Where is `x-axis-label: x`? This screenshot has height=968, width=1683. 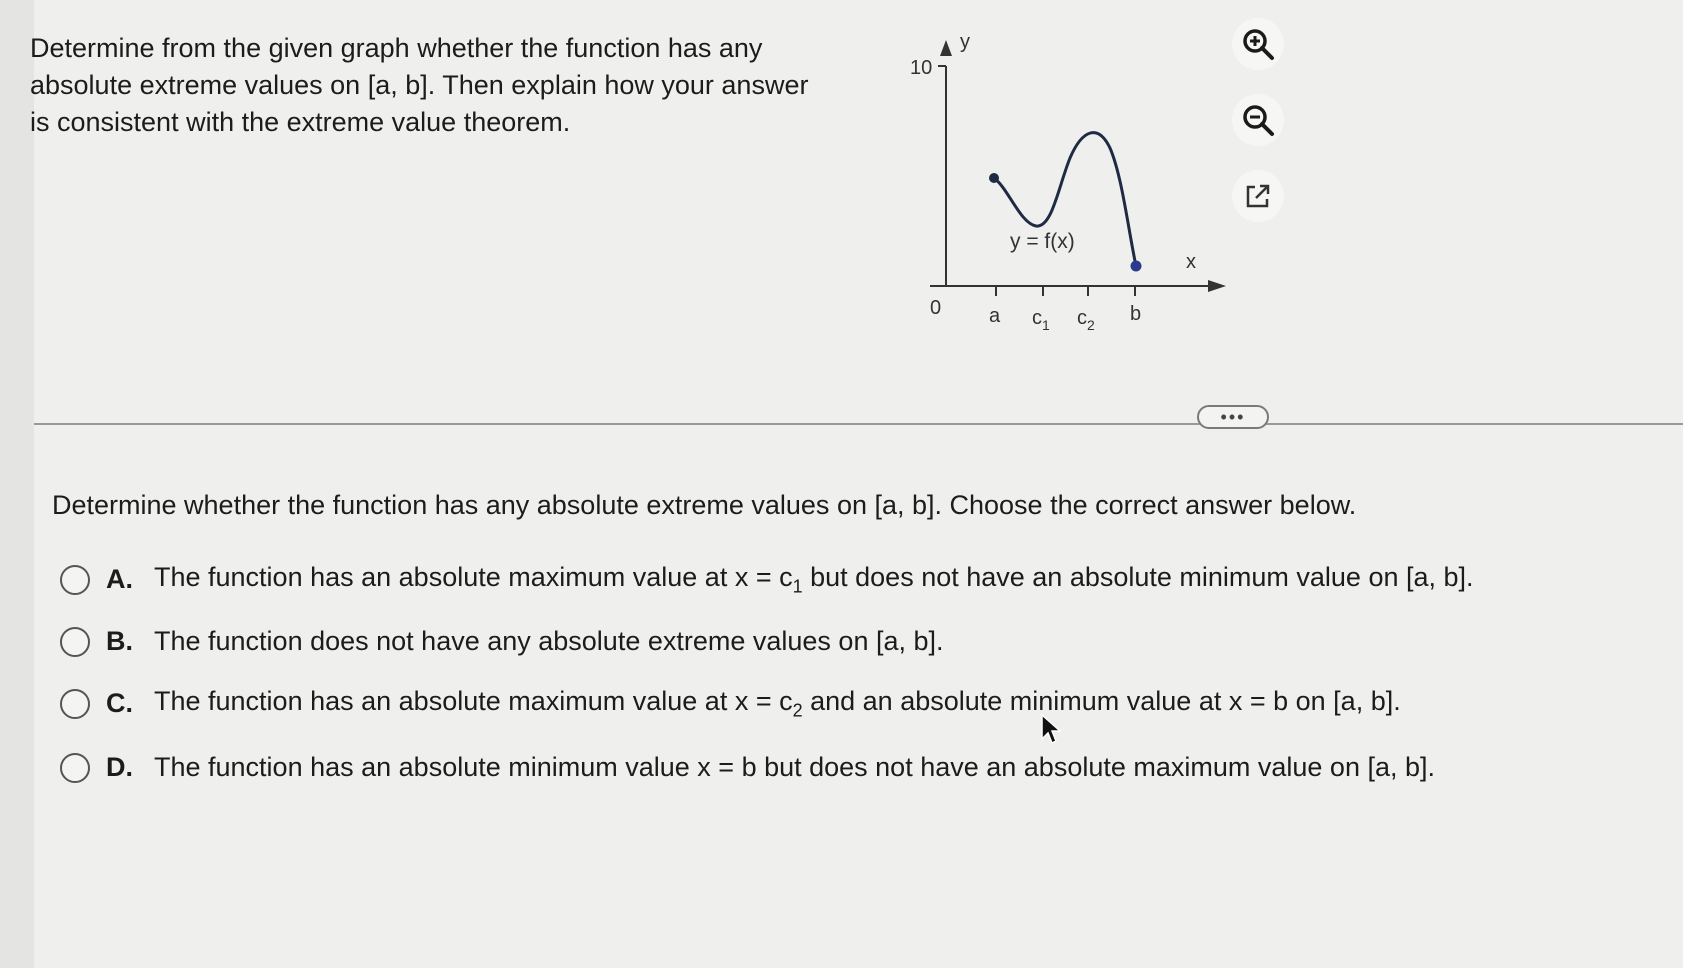 x-axis-label: x is located at coordinates (1191, 262).